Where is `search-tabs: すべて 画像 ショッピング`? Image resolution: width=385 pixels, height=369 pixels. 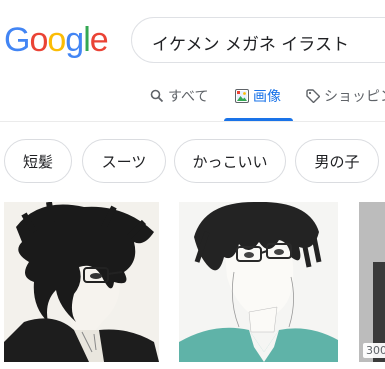 search-tabs: すべて 画像 ショッピング is located at coordinates (192, 104).